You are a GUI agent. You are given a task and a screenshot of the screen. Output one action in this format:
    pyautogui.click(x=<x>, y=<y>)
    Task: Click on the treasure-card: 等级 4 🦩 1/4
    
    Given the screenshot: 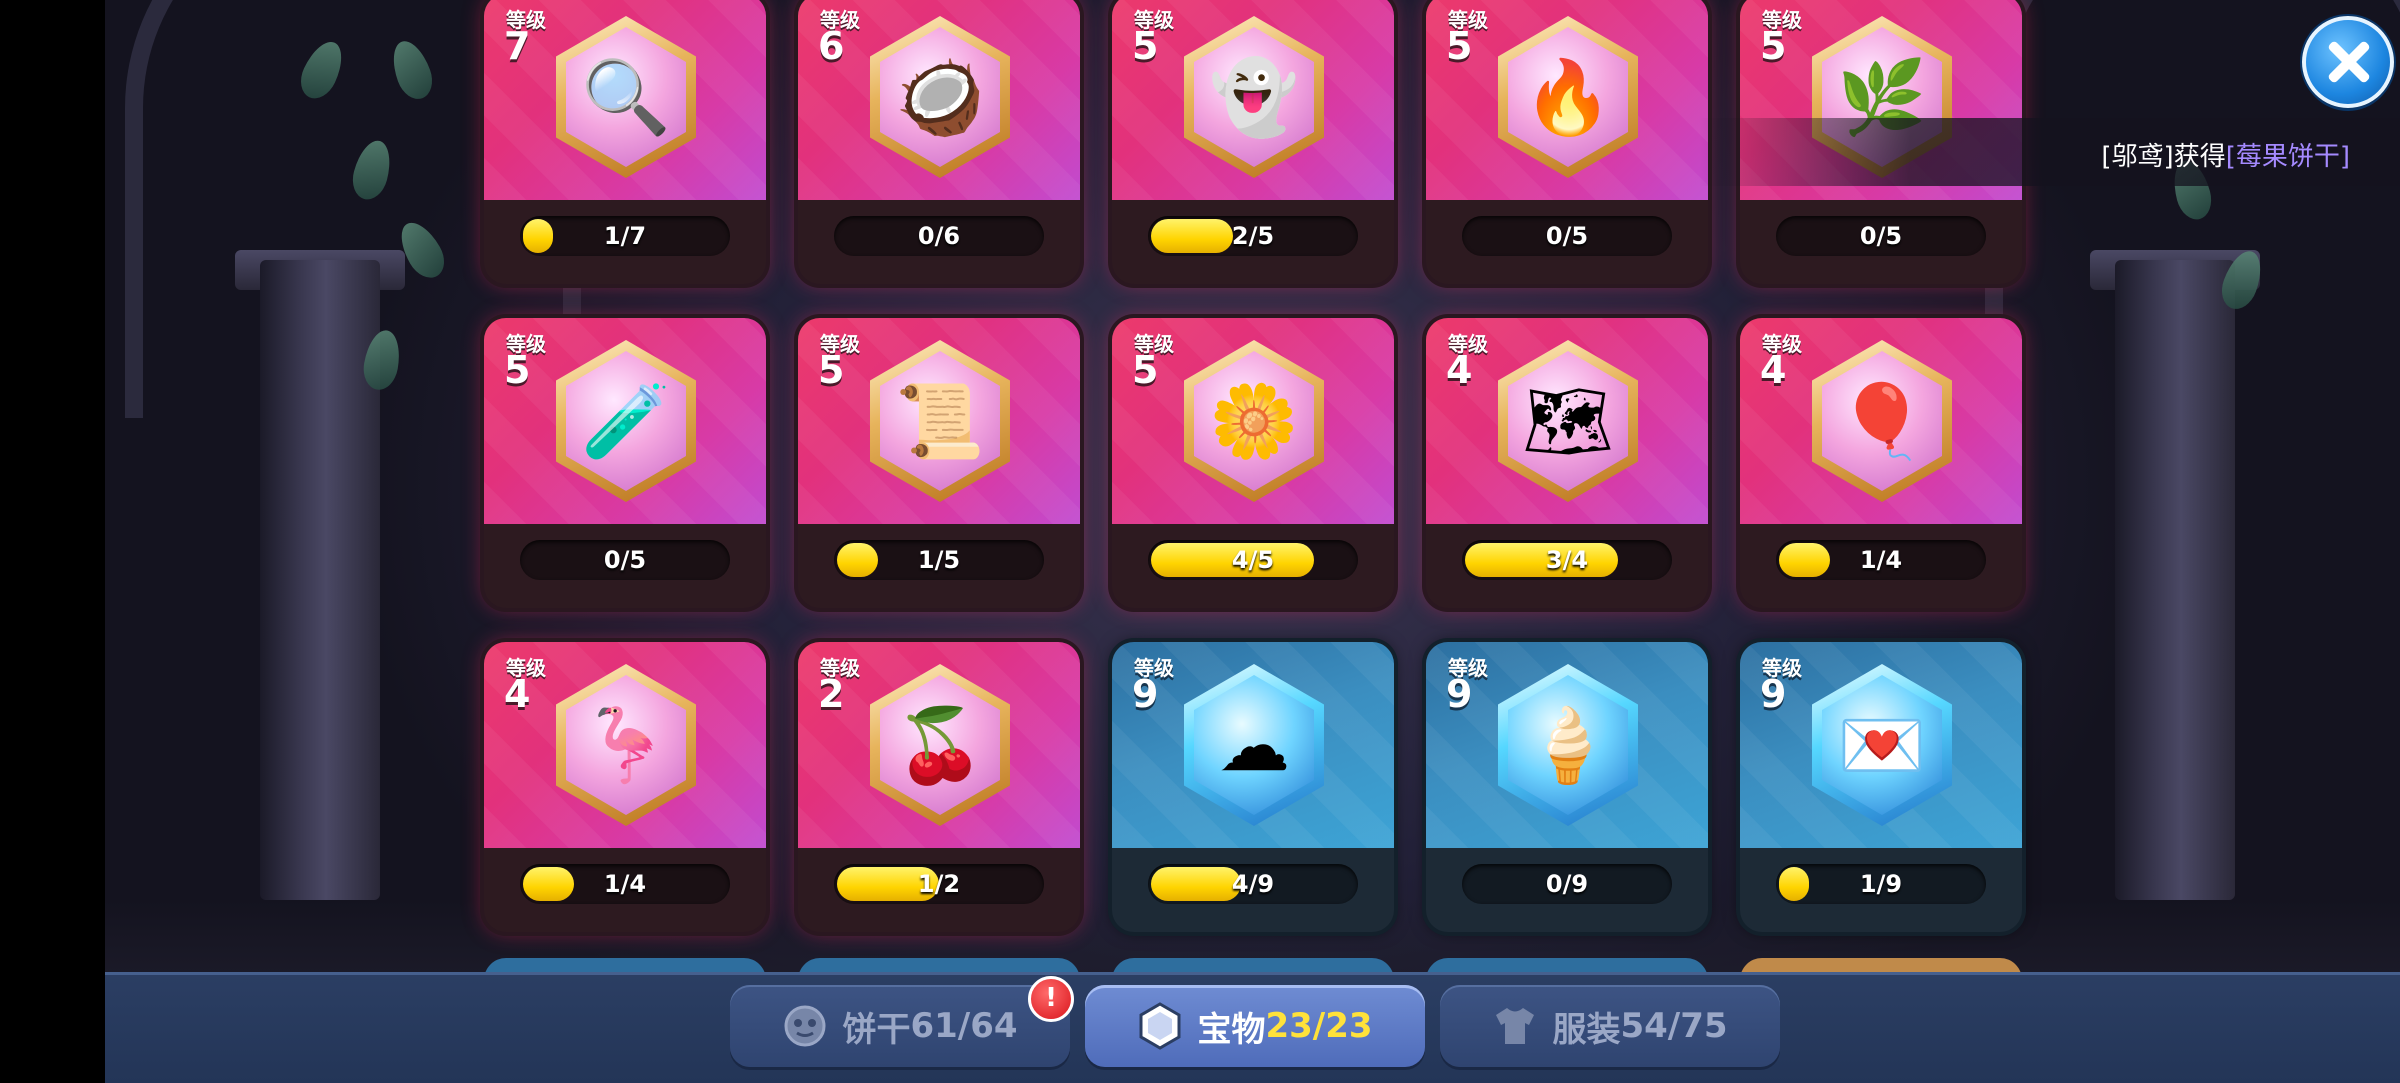 What is the action you would take?
    pyautogui.click(x=625, y=787)
    